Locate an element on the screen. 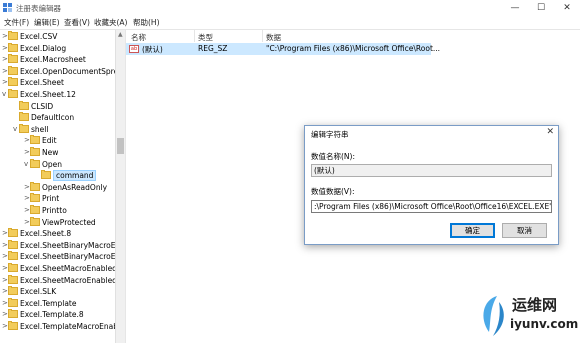 This screenshot has width=580, height=343. tree-item-label: Excel.SLK is located at coordinates (38, 292).